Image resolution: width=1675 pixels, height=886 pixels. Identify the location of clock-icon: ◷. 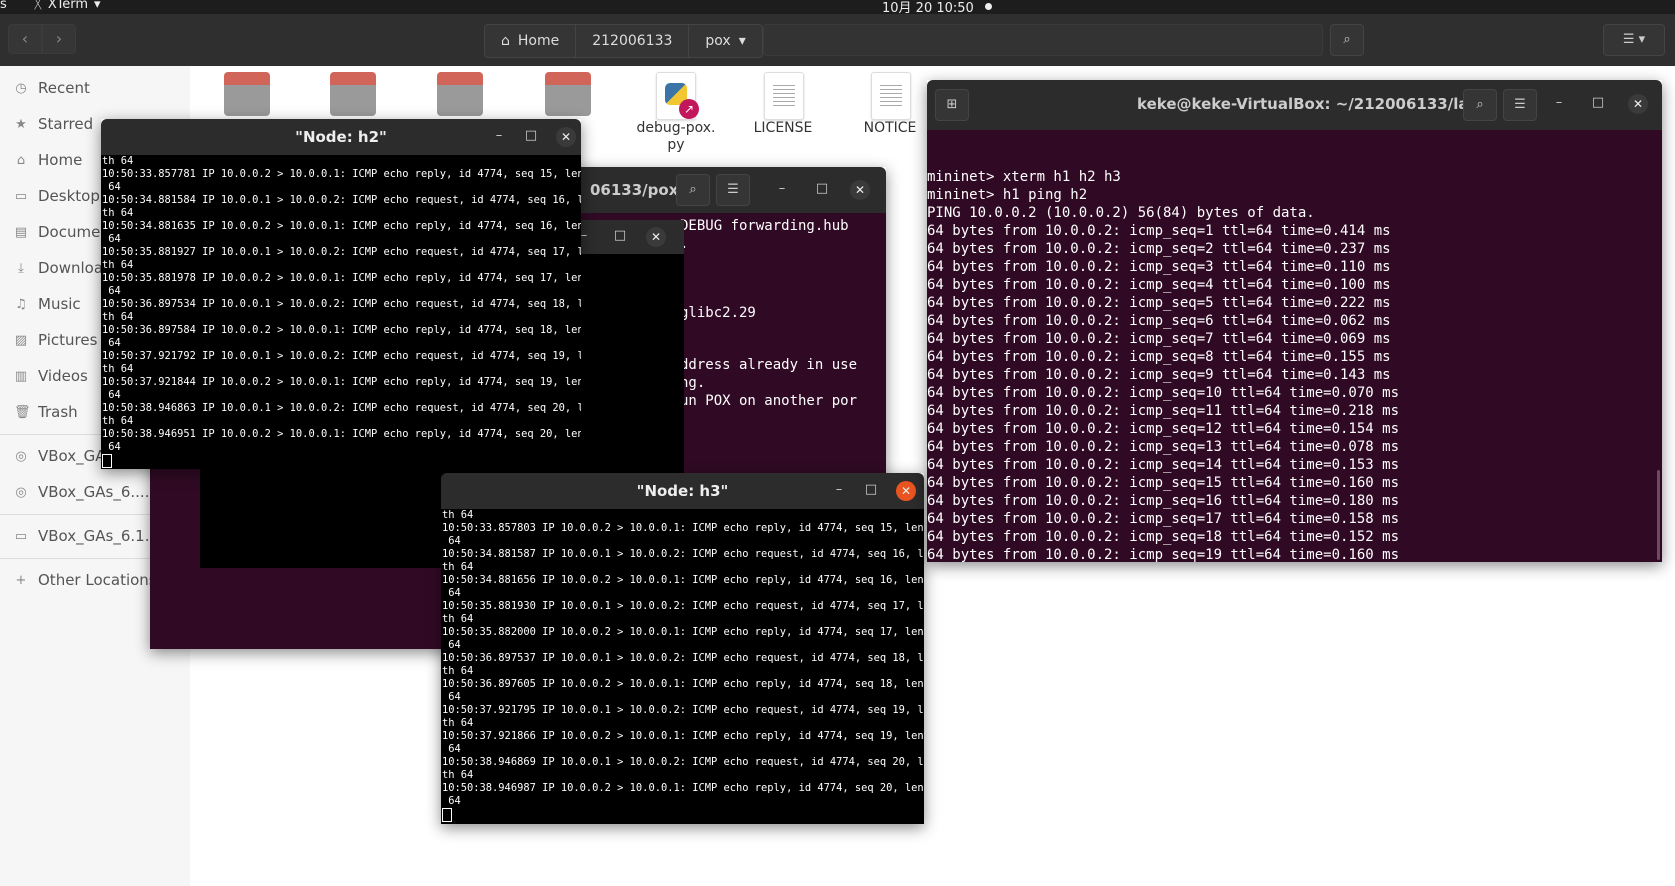
(21, 88).